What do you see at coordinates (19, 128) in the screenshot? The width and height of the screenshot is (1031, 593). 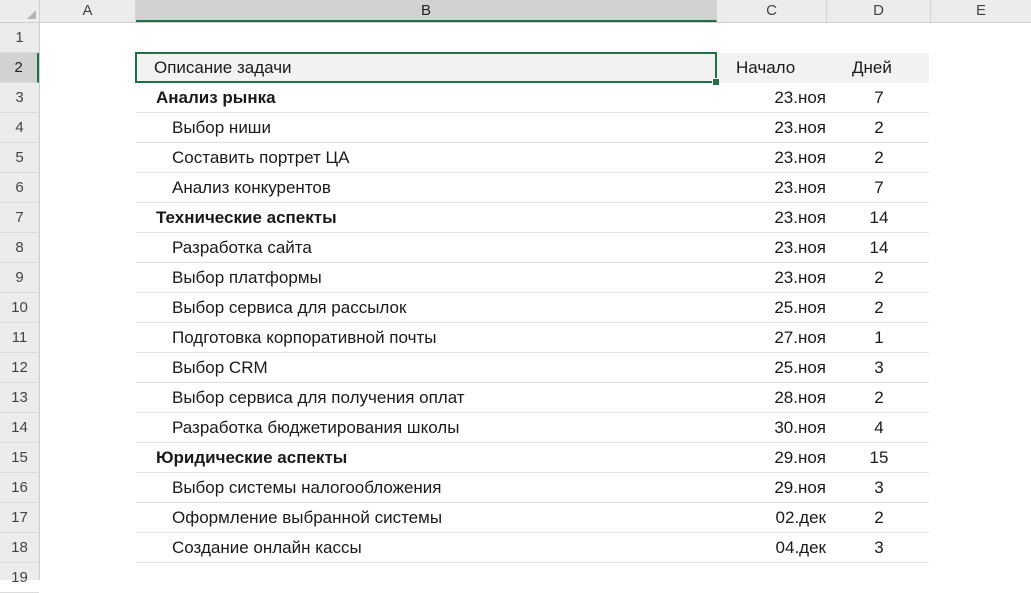 I see `row-header: 4` at bounding box center [19, 128].